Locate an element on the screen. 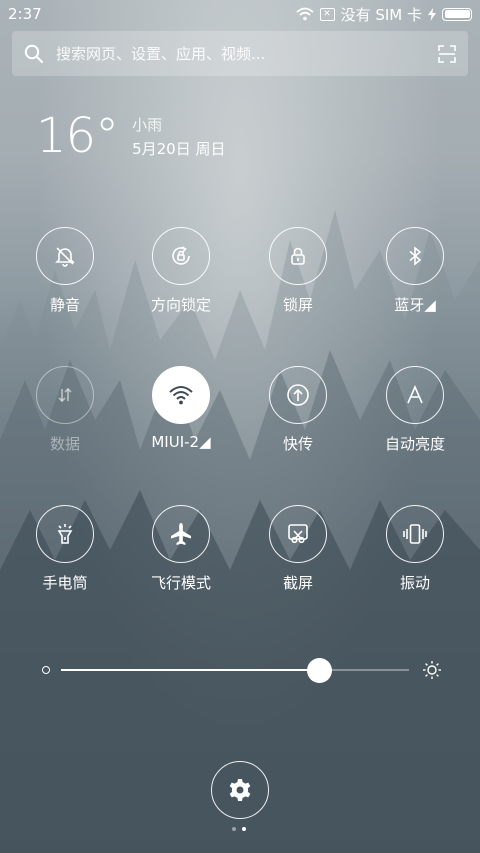 This screenshot has height=853, width=480. weather-info: 小雨 5月20日 周日 is located at coordinates (178, 139).